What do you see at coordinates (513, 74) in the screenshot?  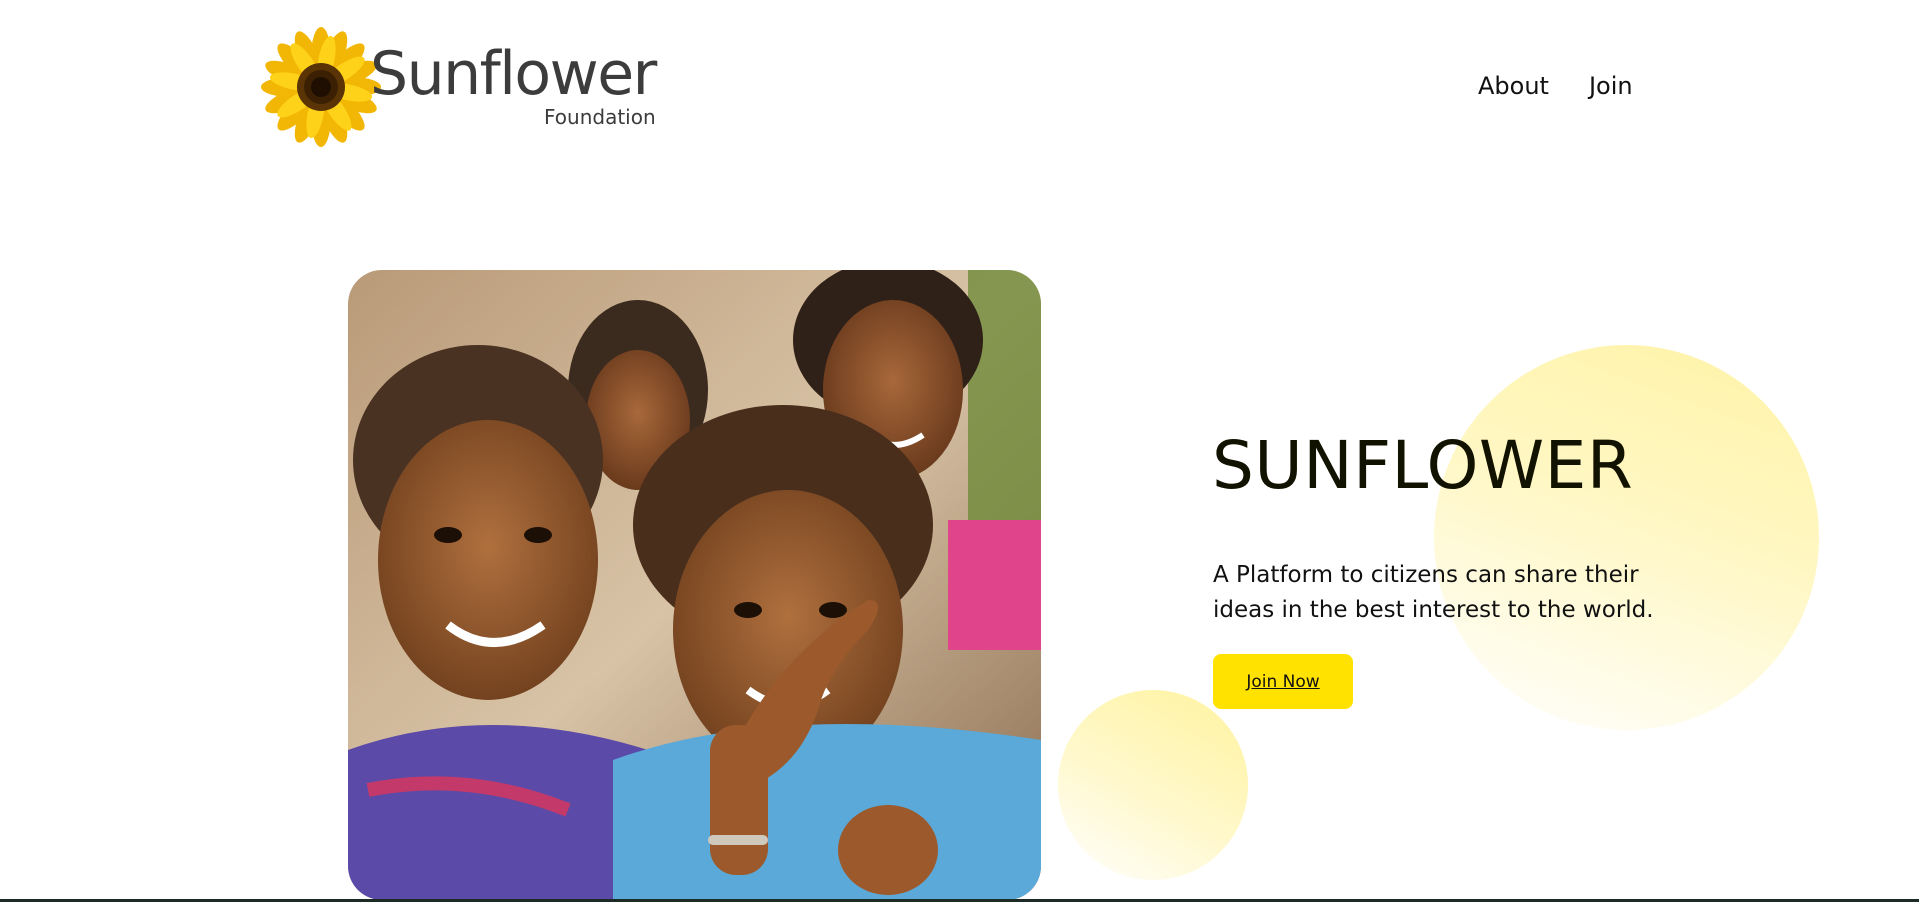 I see `logo-wordmark: Sunflower` at bounding box center [513, 74].